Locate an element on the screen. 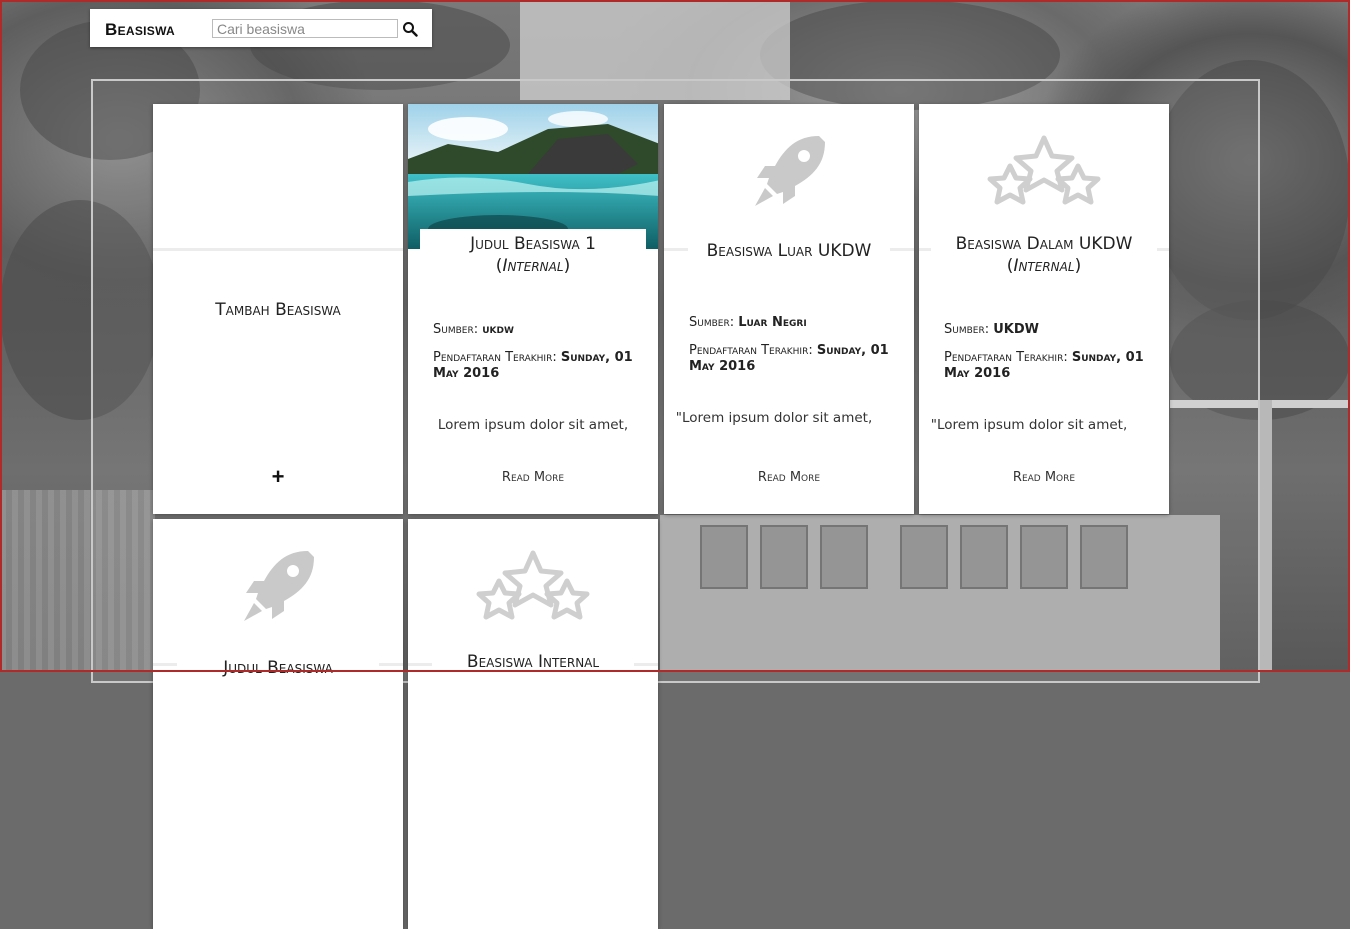  navbar: Beasiswa is located at coordinates (261, 28).